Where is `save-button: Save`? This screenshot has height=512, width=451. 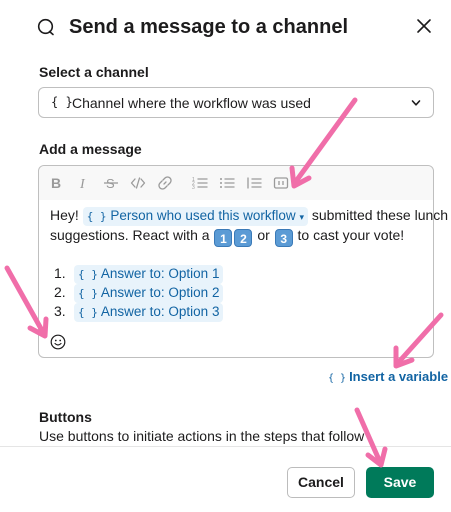 save-button: Save is located at coordinates (400, 482).